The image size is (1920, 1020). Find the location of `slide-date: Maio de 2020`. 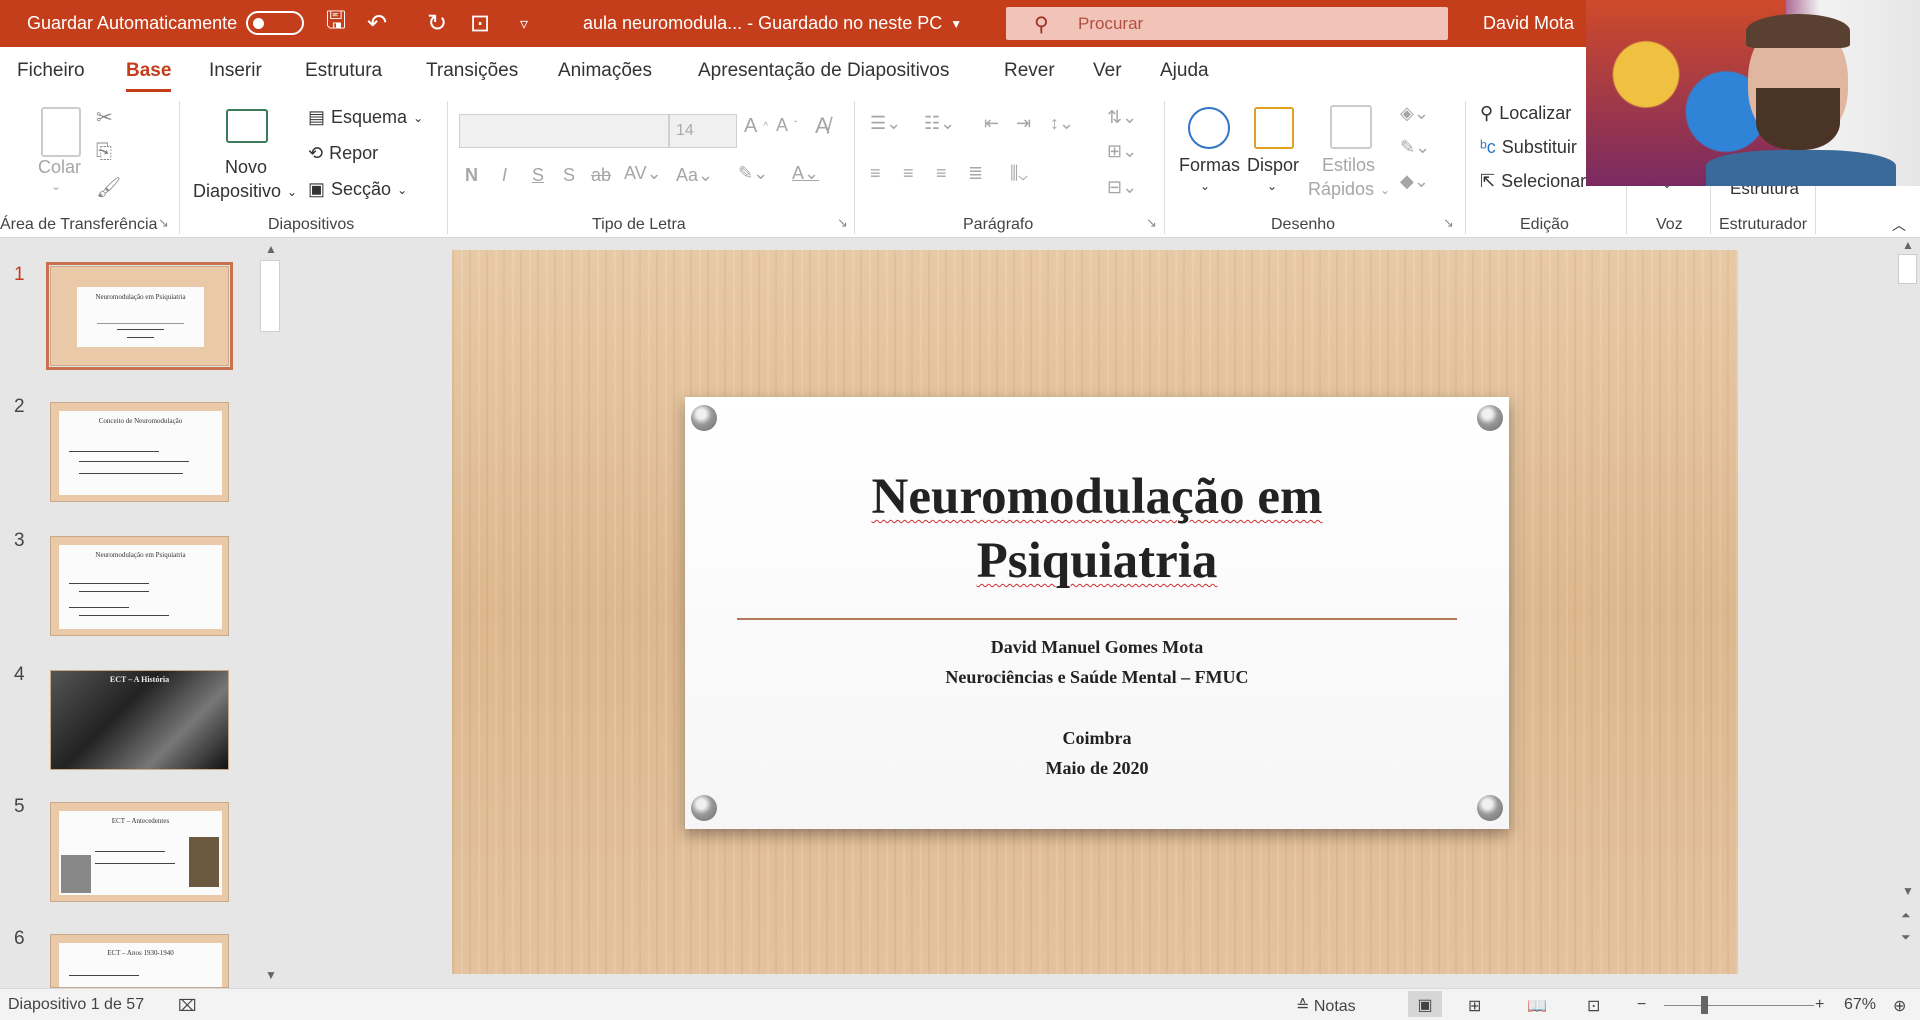

slide-date: Maio de 2020 is located at coordinates (1097, 768).